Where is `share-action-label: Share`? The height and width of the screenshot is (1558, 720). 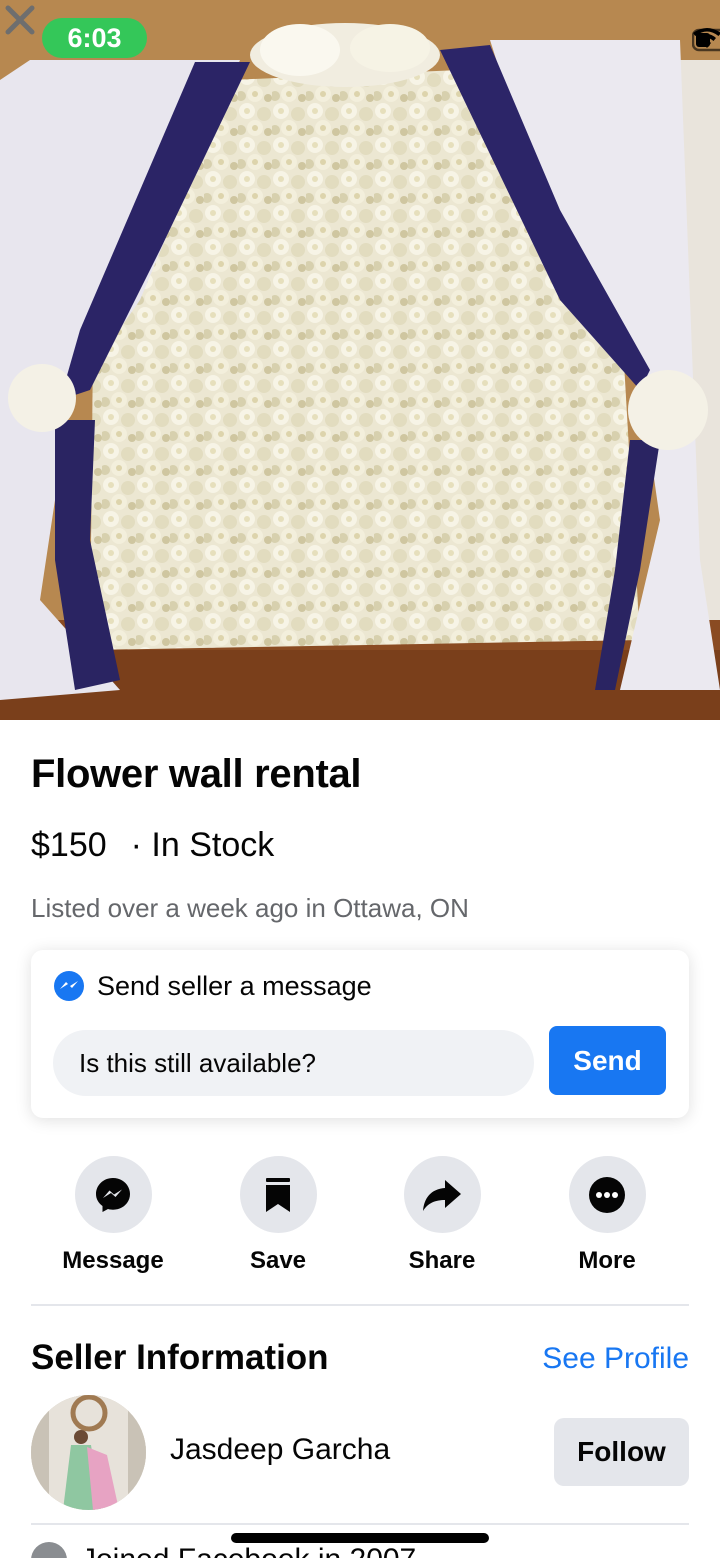
share-action-label: Share is located at coordinates (442, 1260).